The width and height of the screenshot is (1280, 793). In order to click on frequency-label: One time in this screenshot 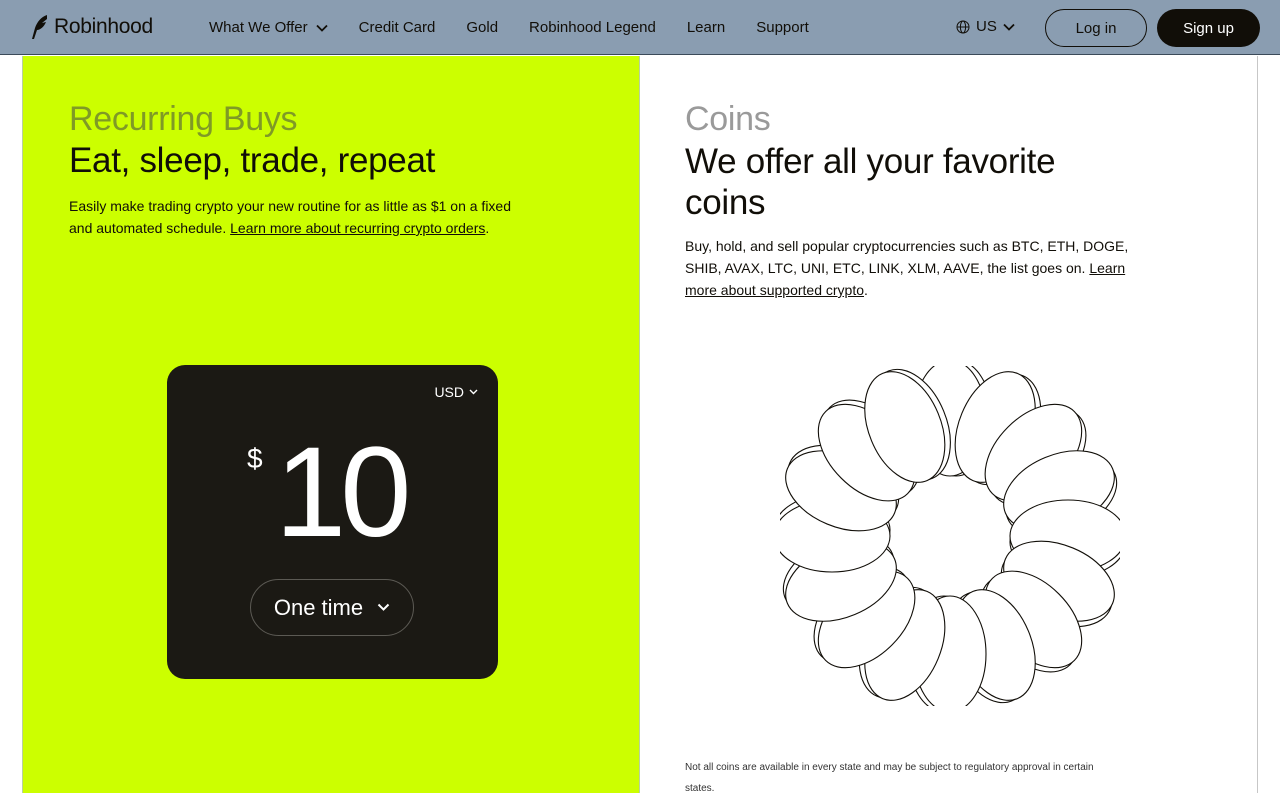, I will do `click(318, 607)`.